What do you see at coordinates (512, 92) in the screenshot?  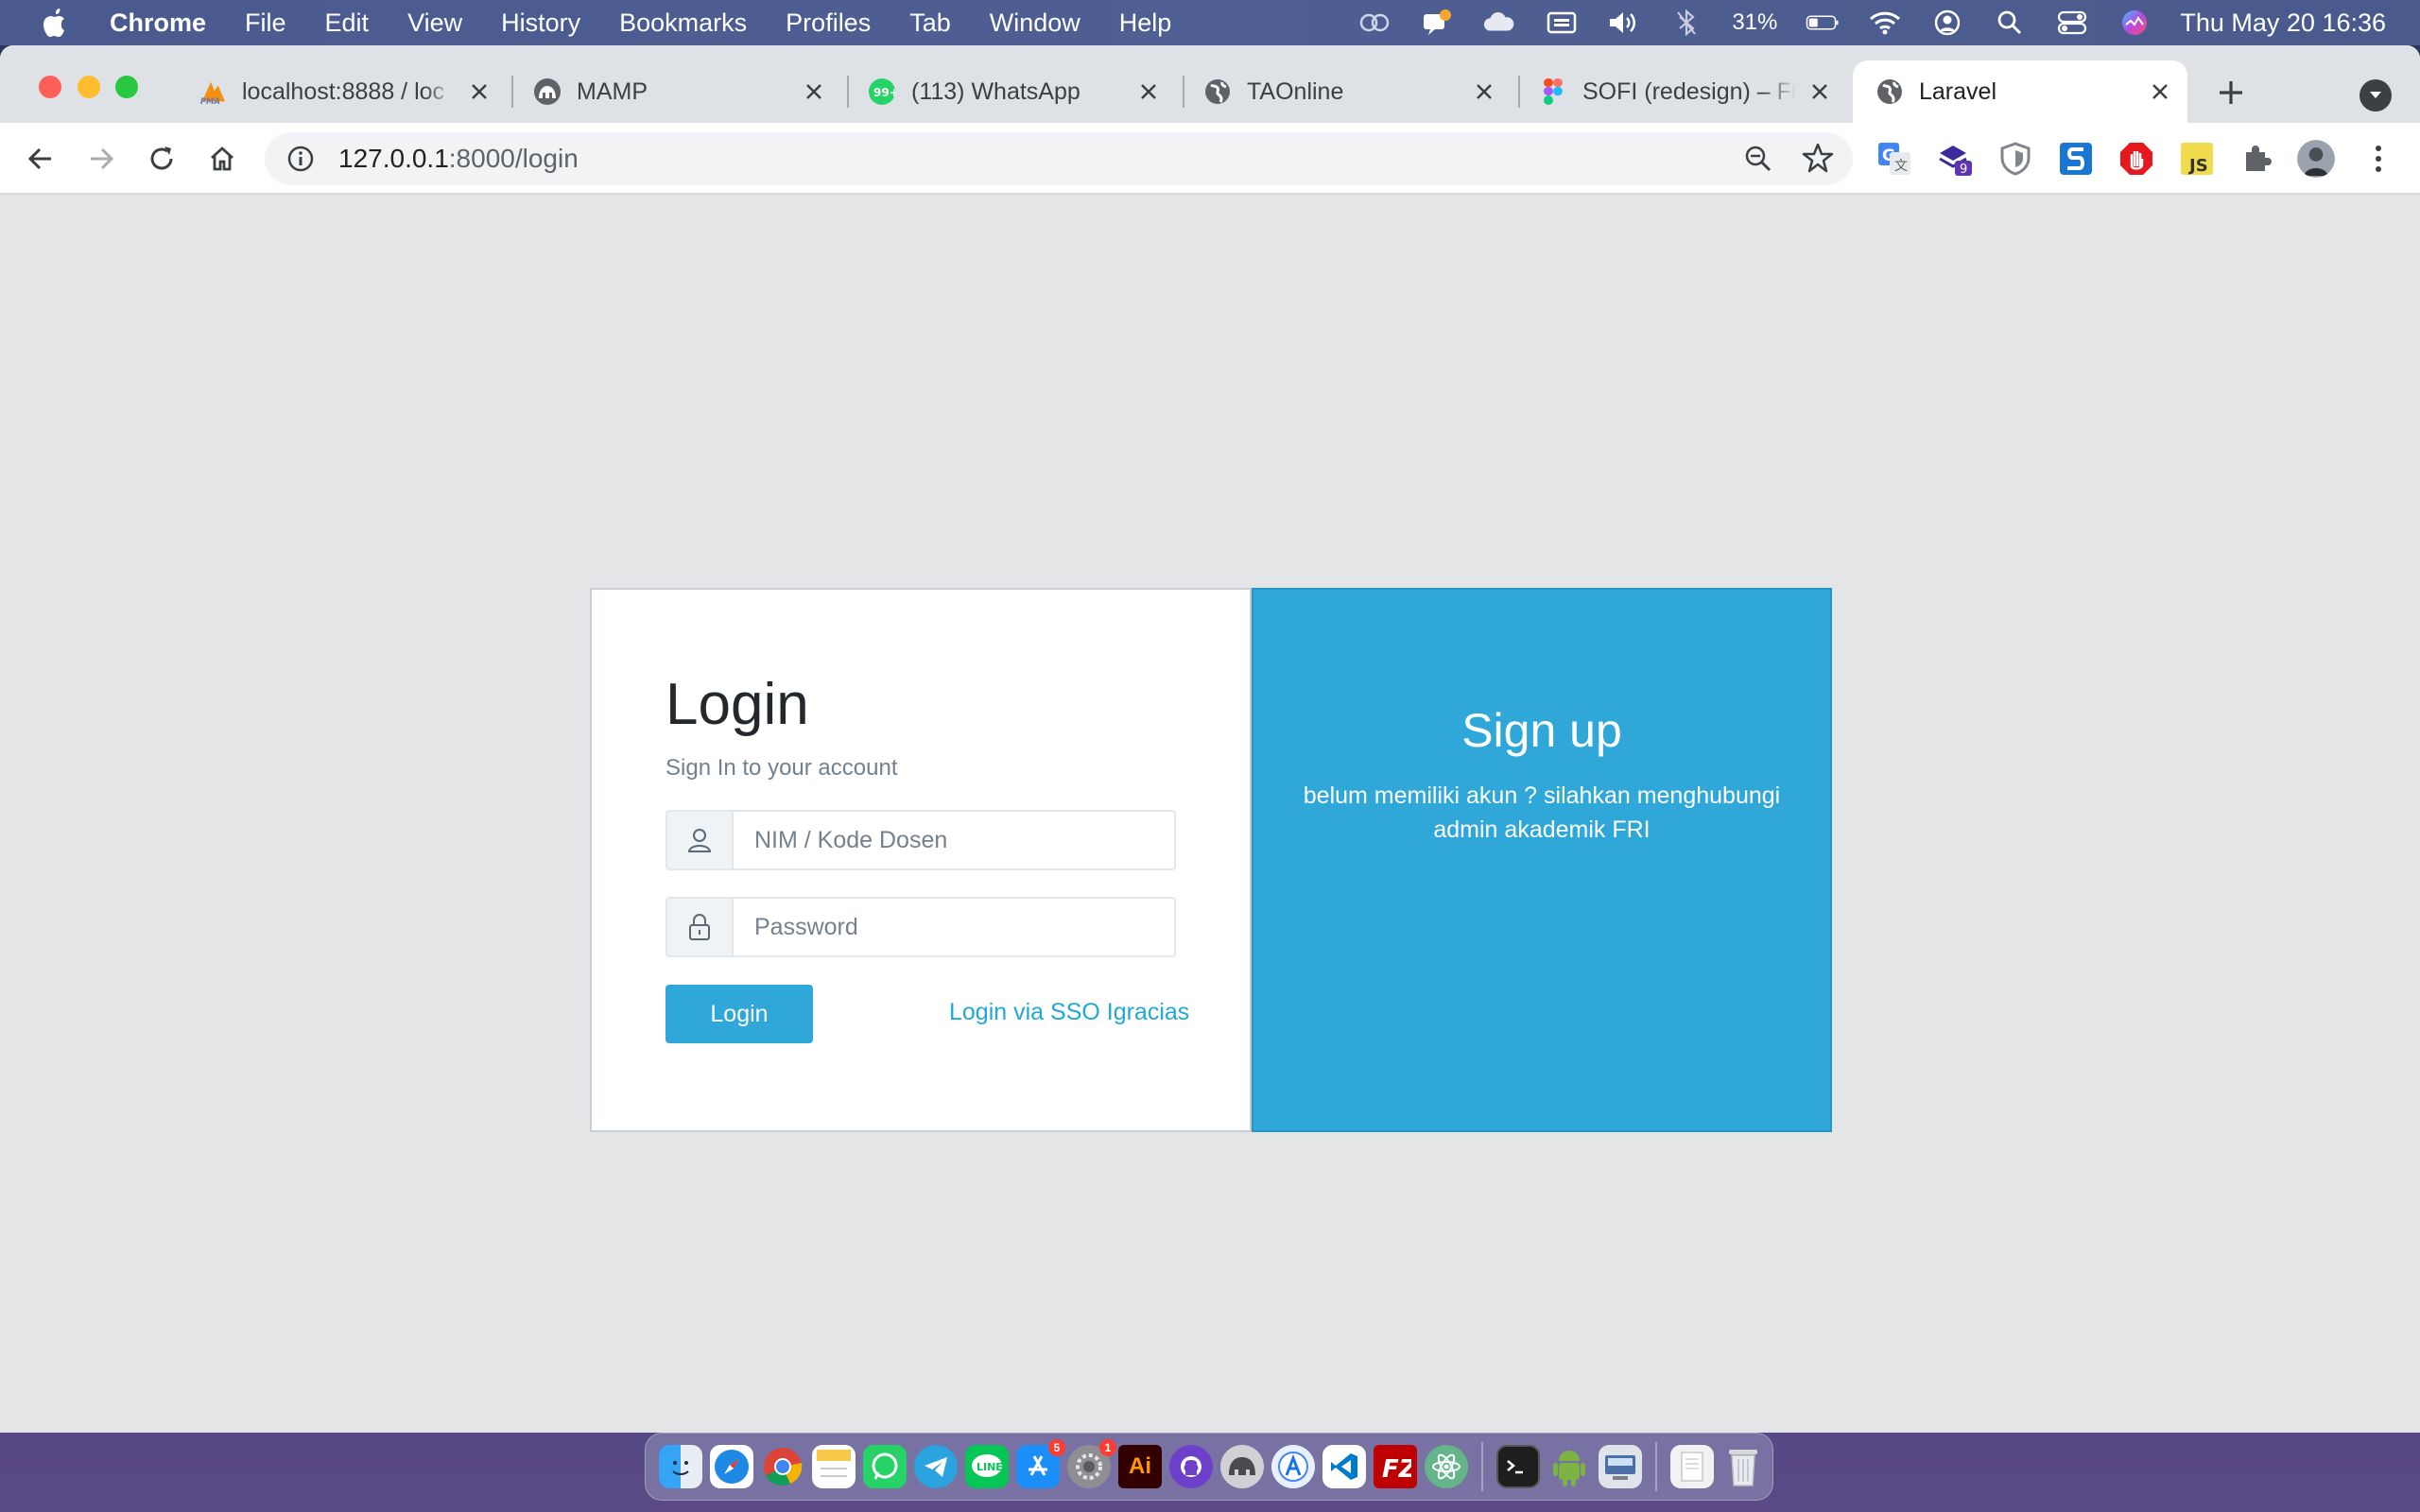 I see `tab-separator` at bounding box center [512, 92].